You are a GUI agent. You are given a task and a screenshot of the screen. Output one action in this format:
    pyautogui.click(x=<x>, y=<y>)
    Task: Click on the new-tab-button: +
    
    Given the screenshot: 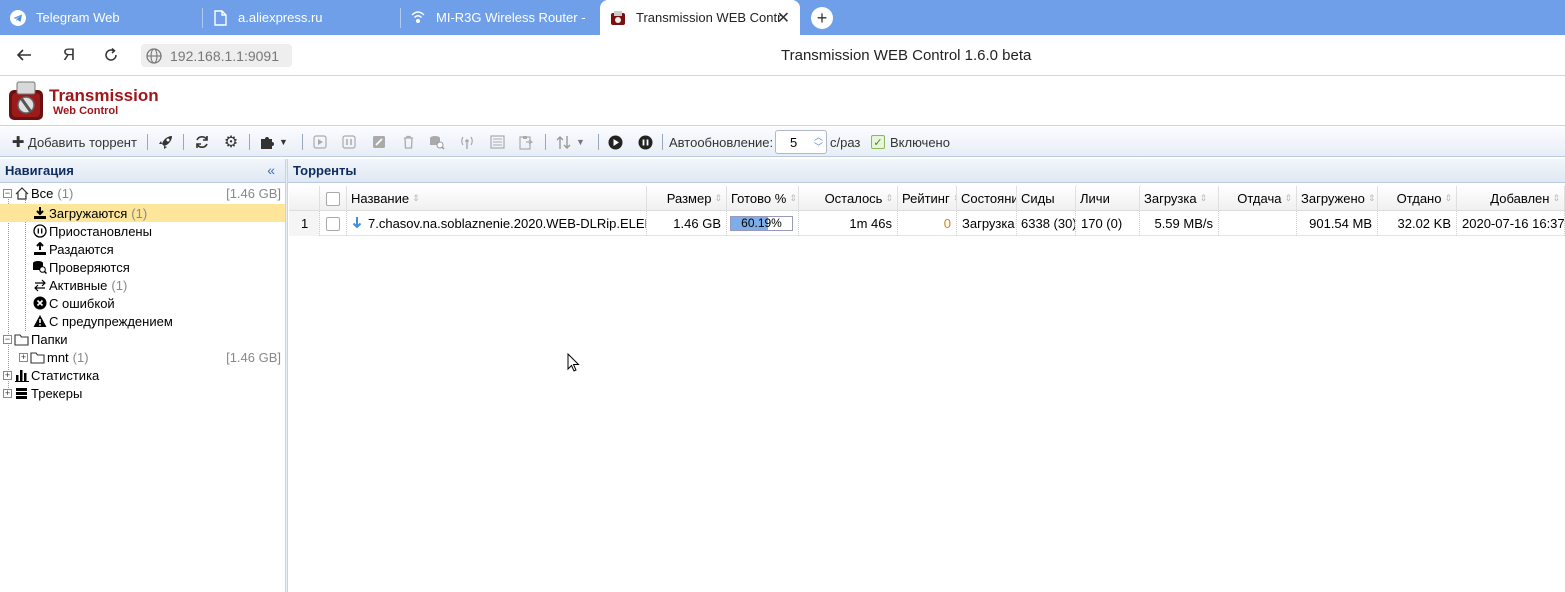 What is the action you would take?
    pyautogui.click(x=822, y=18)
    